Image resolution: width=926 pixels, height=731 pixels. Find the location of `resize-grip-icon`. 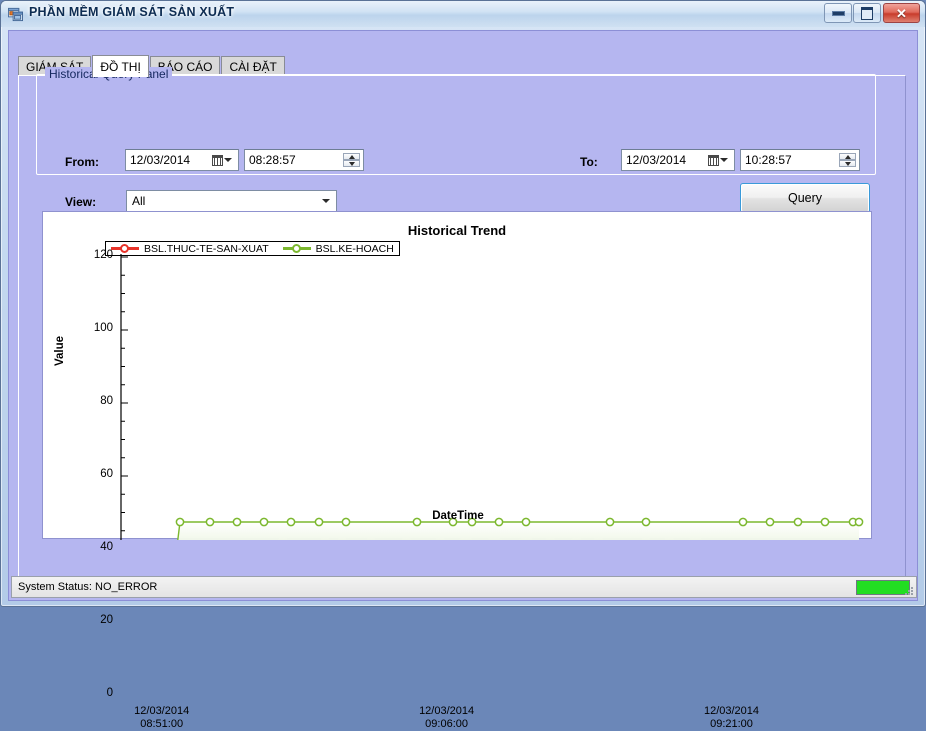

resize-grip-icon is located at coordinates (909, 591).